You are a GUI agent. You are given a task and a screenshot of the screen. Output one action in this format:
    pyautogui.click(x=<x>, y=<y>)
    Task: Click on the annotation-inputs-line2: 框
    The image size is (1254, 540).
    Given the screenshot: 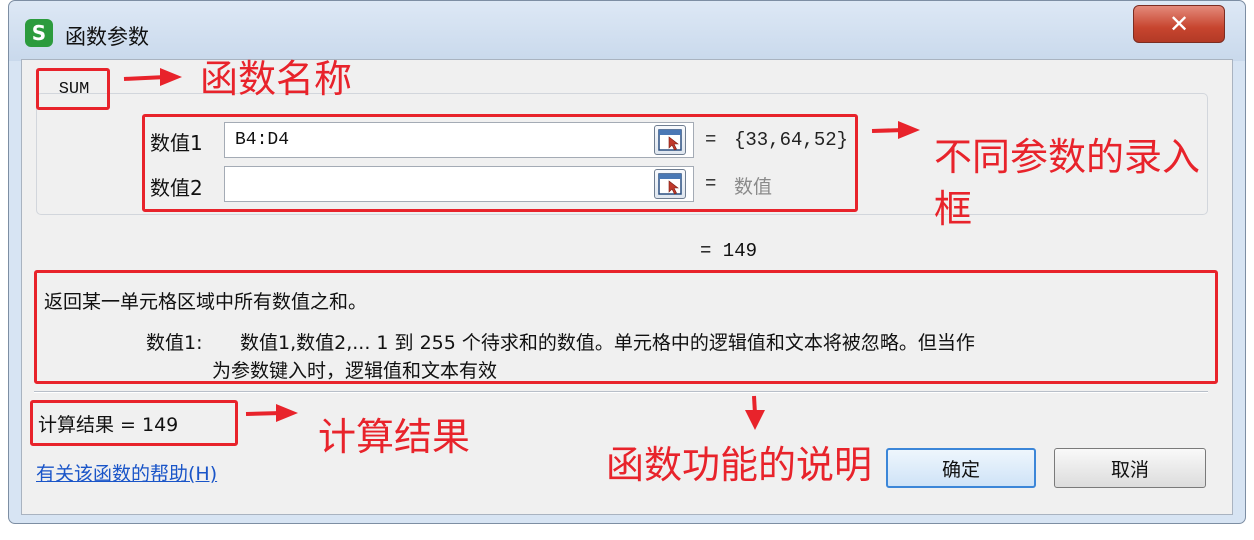 What is the action you would take?
    pyautogui.click(x=953, y=209)
    